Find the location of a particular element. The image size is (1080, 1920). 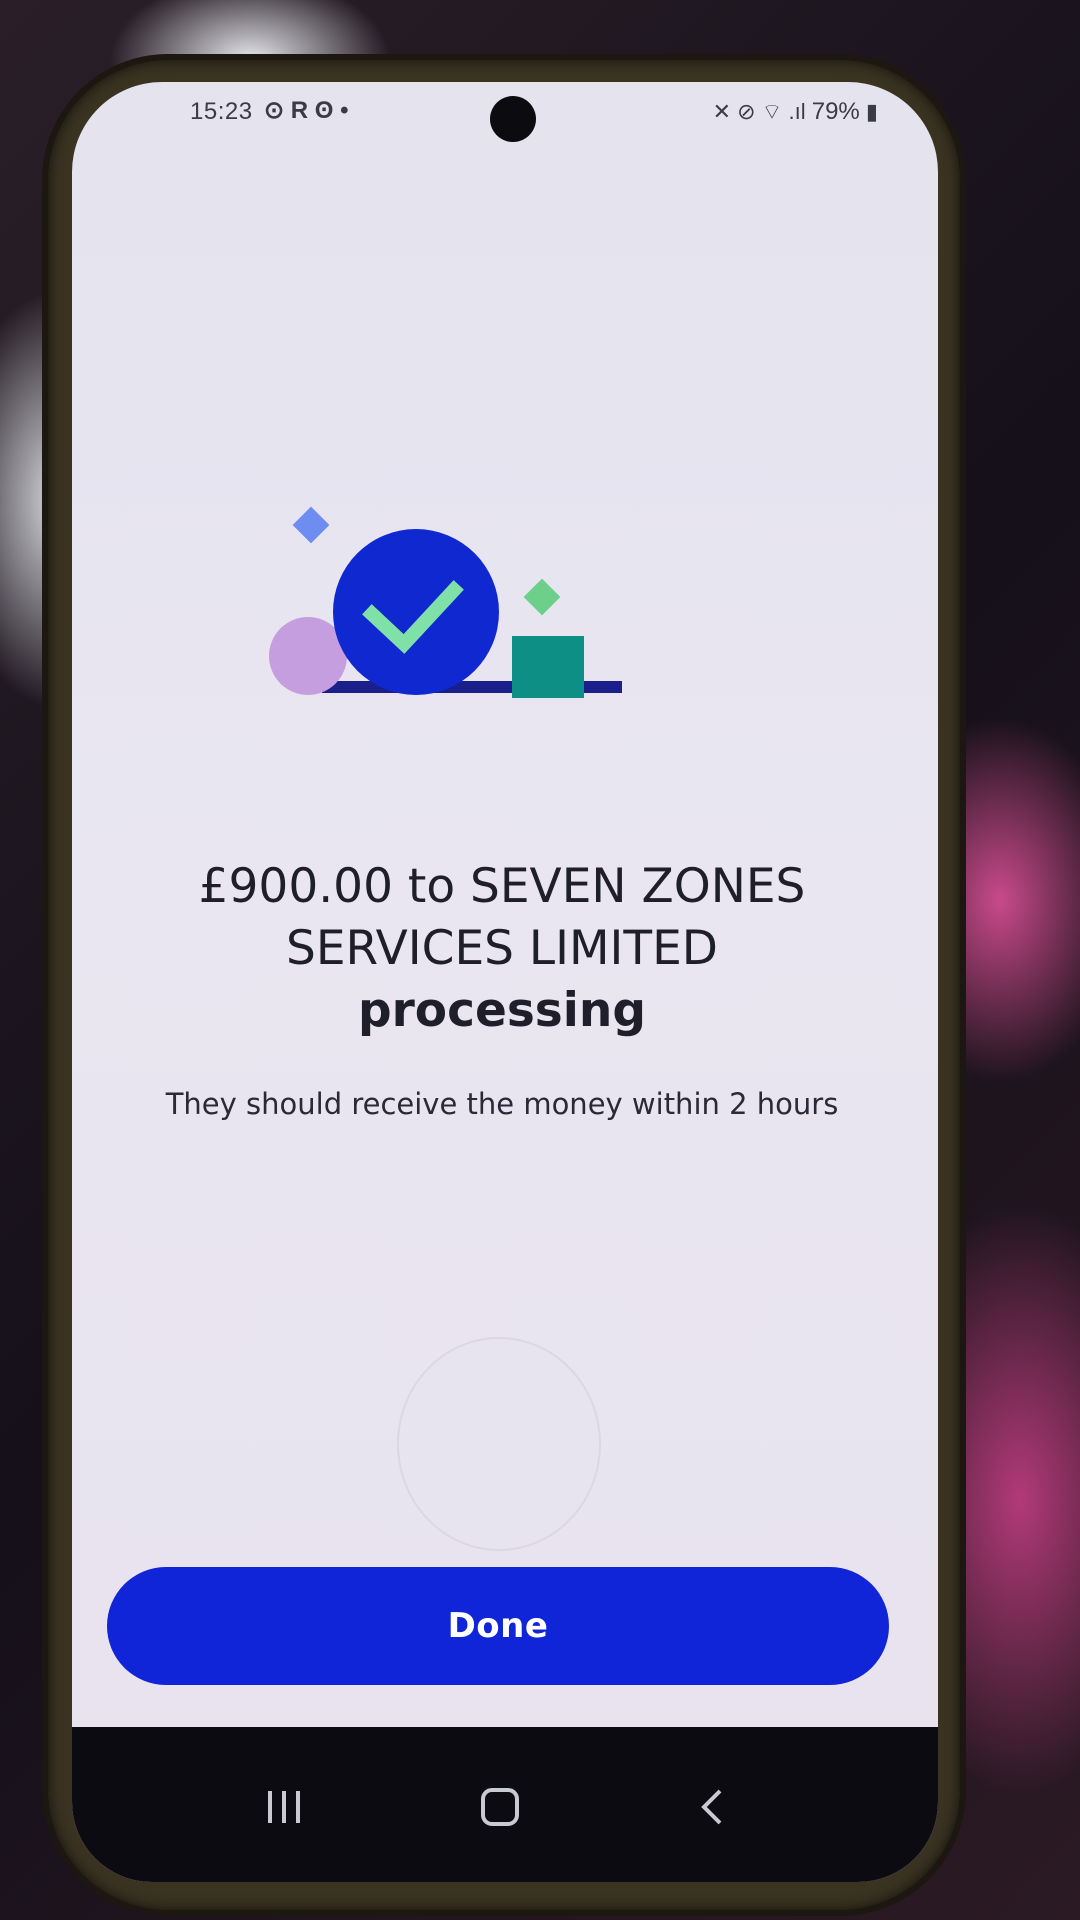

home-icon is located at coordinates (500, 1807).